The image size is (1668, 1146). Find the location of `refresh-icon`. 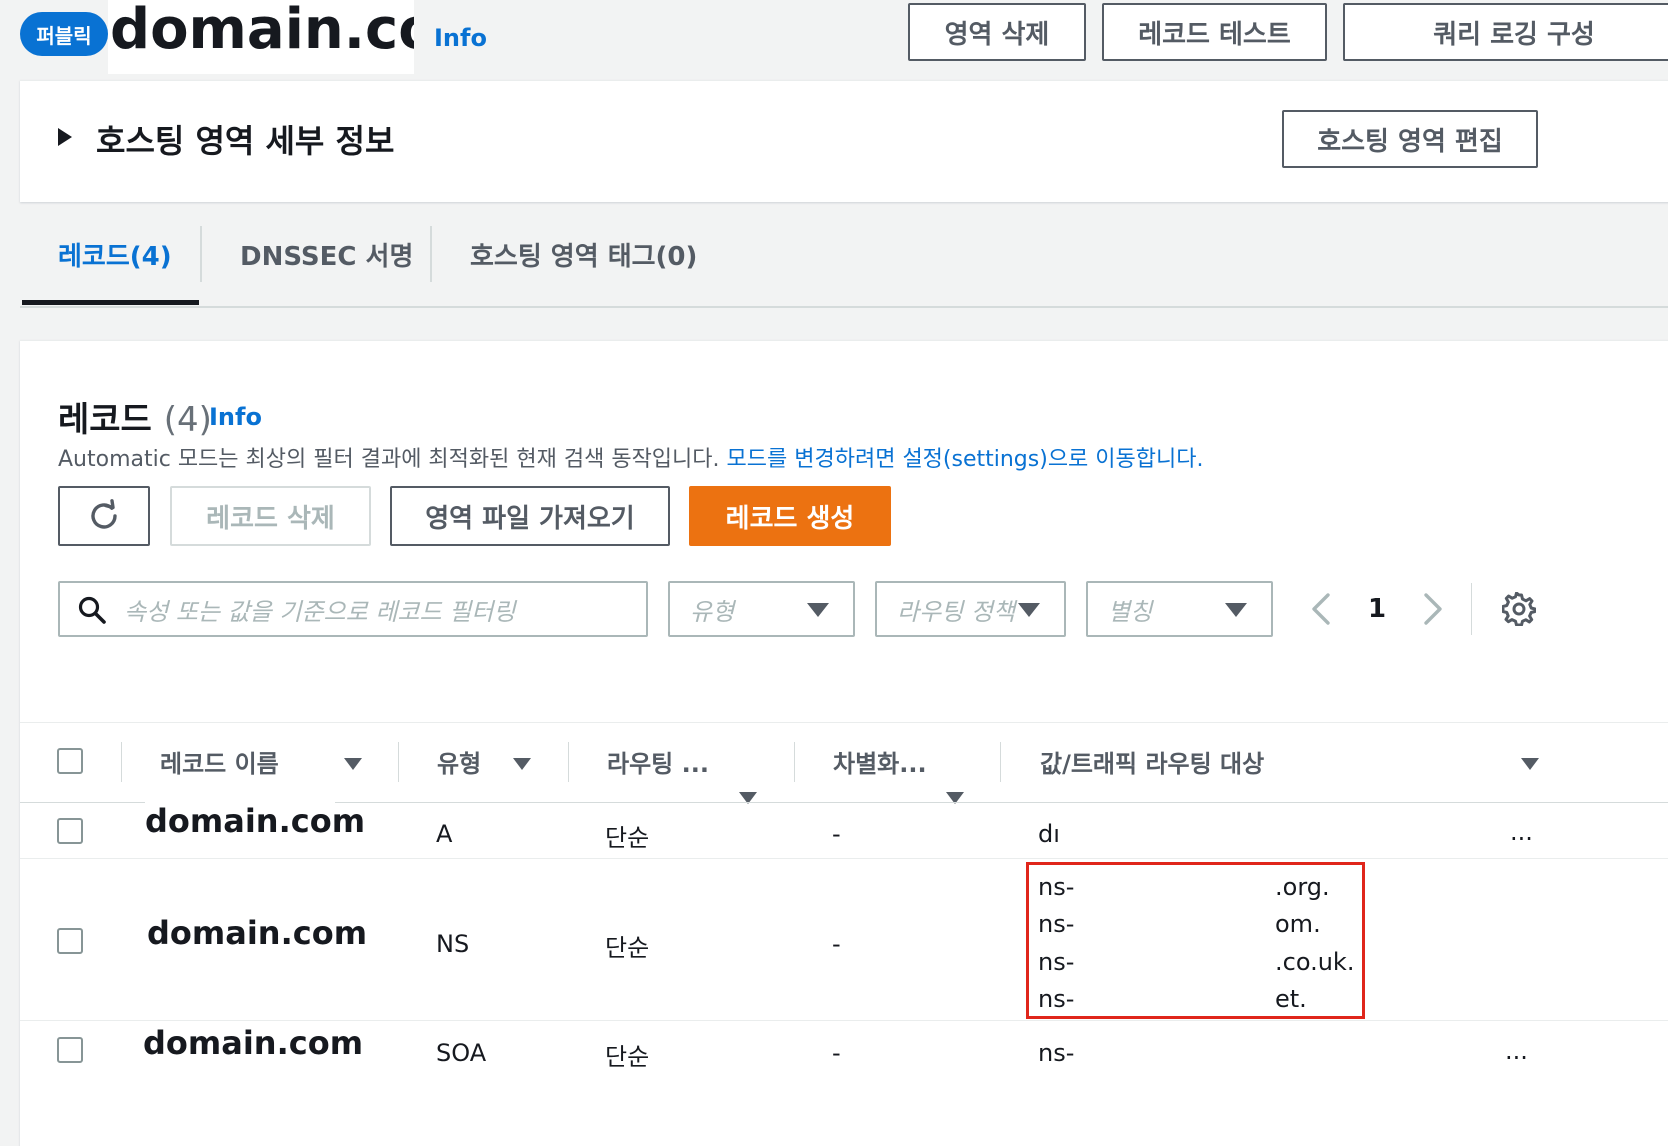

refresh-icon is located at coordinates (104, 514).